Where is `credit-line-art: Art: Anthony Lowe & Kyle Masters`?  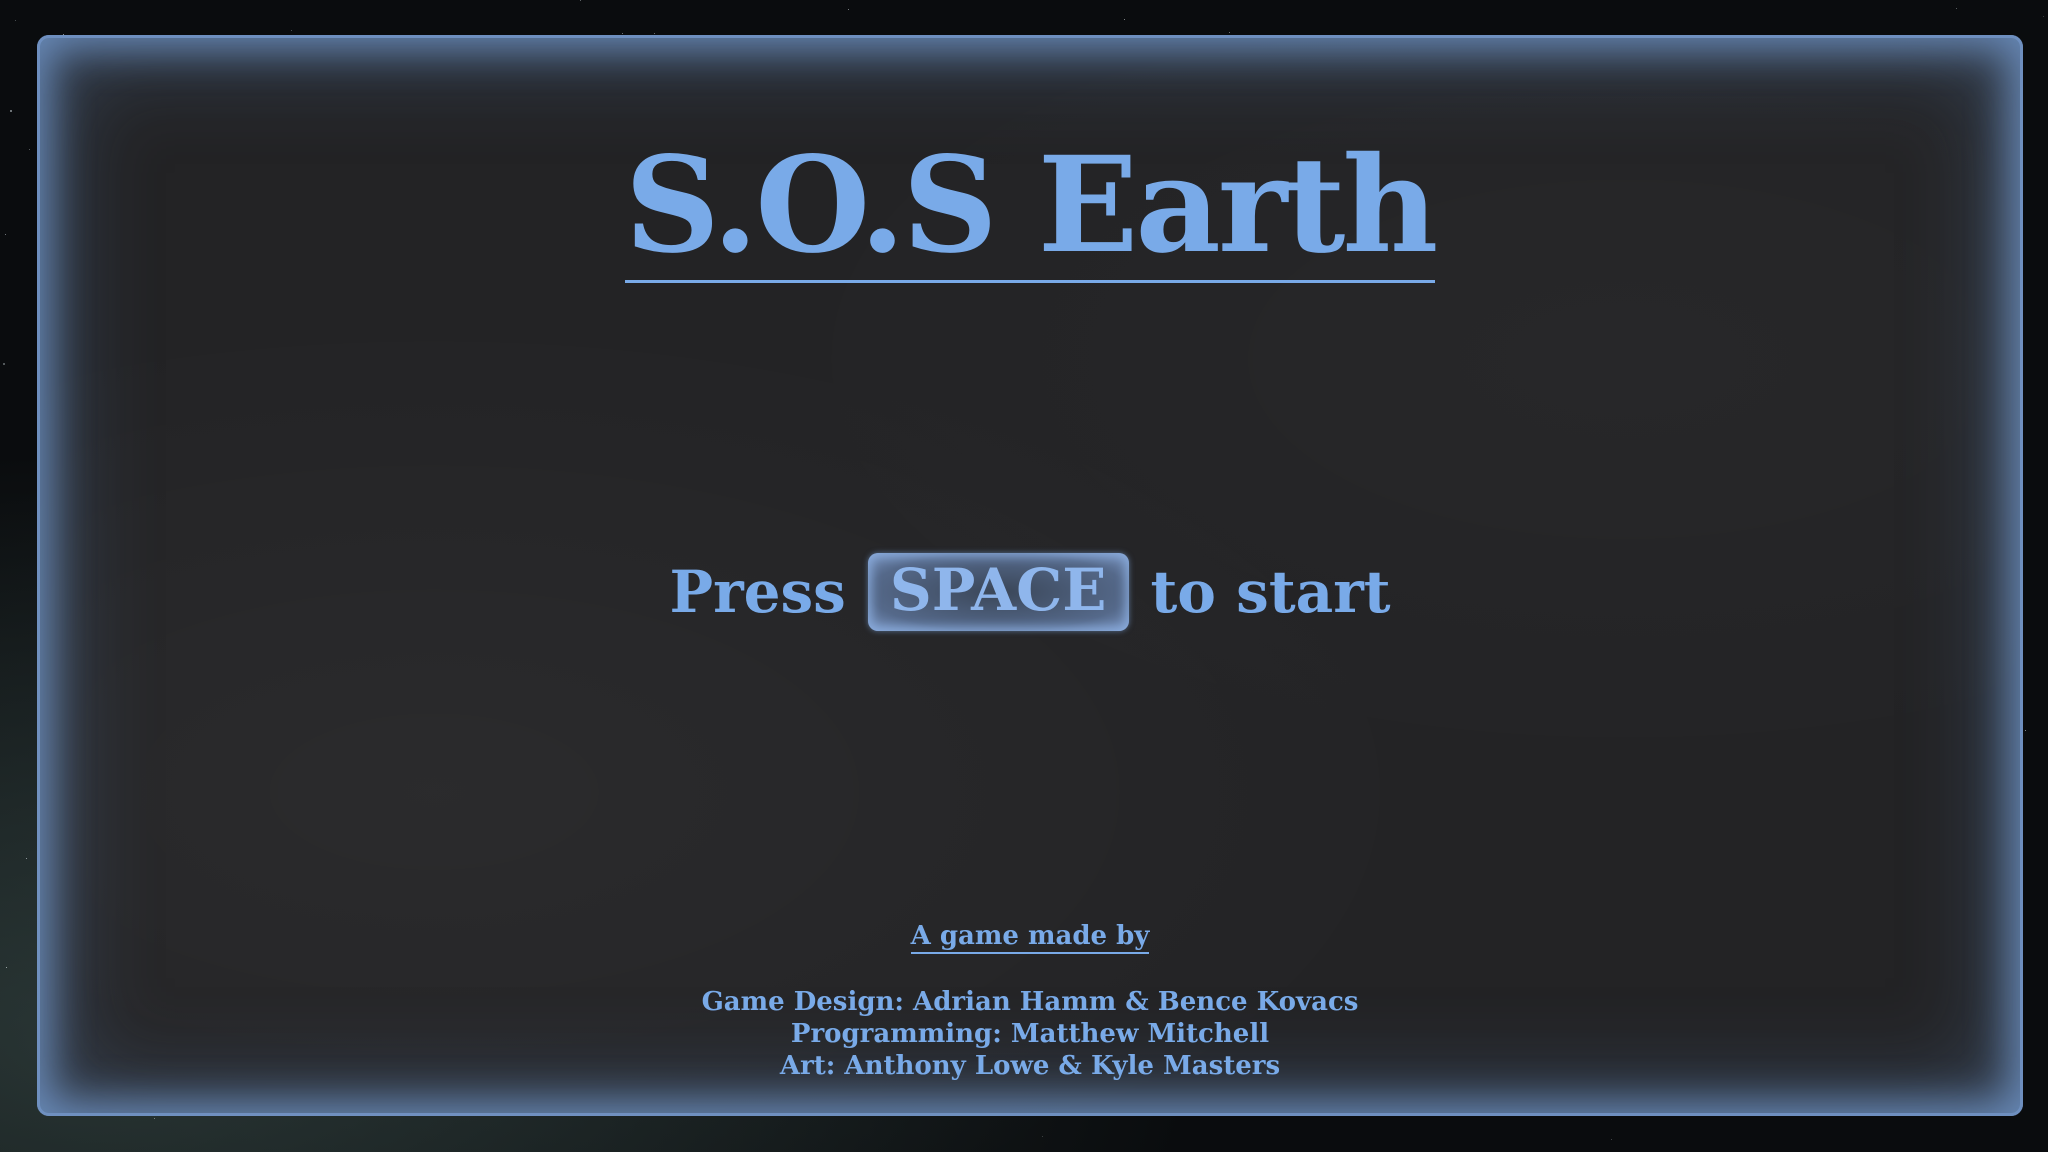
credit-line-art: Art: Anthony Lowe & Kyle Masters is located at coordinates (1030, 1065).